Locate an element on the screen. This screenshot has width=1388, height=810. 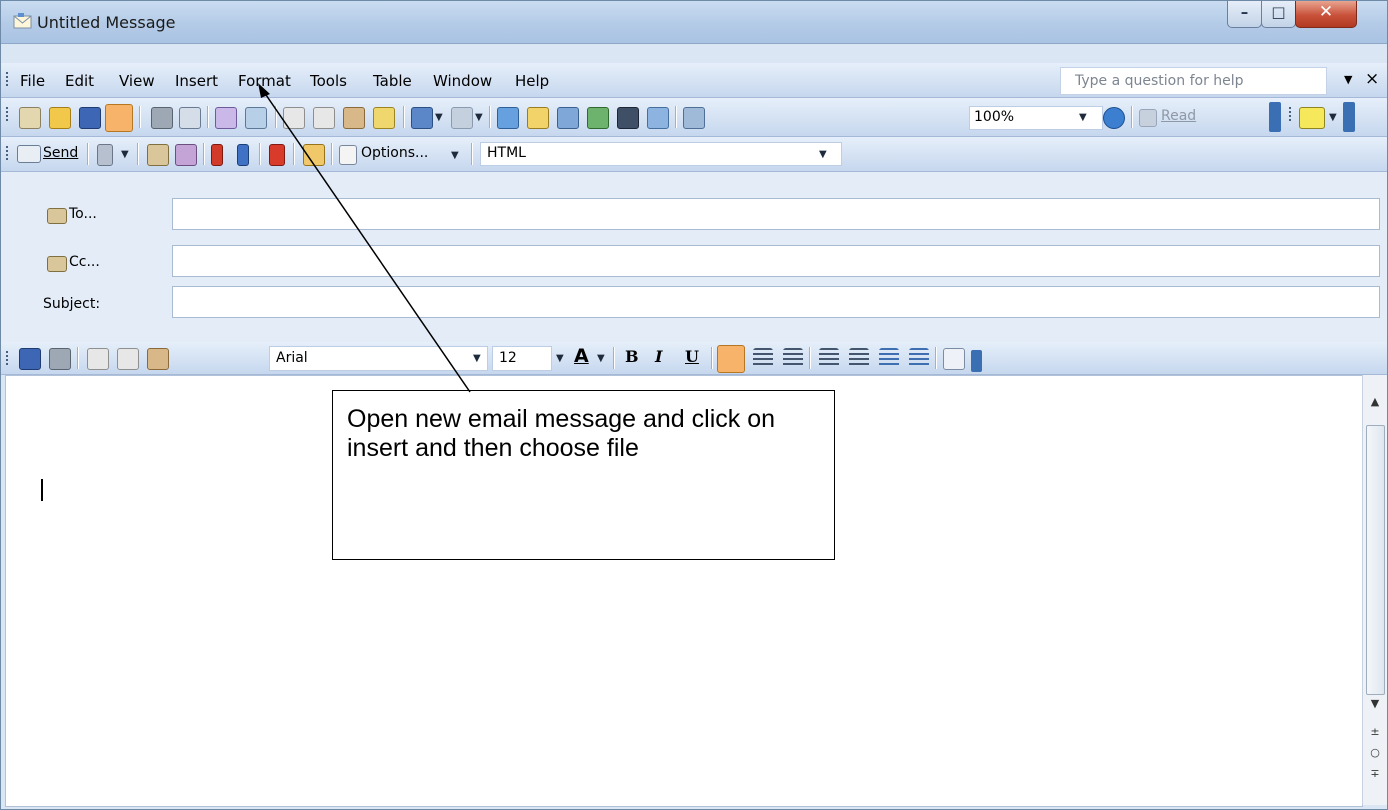
callout-pointer-arrow is located at coordinates (364, 238).